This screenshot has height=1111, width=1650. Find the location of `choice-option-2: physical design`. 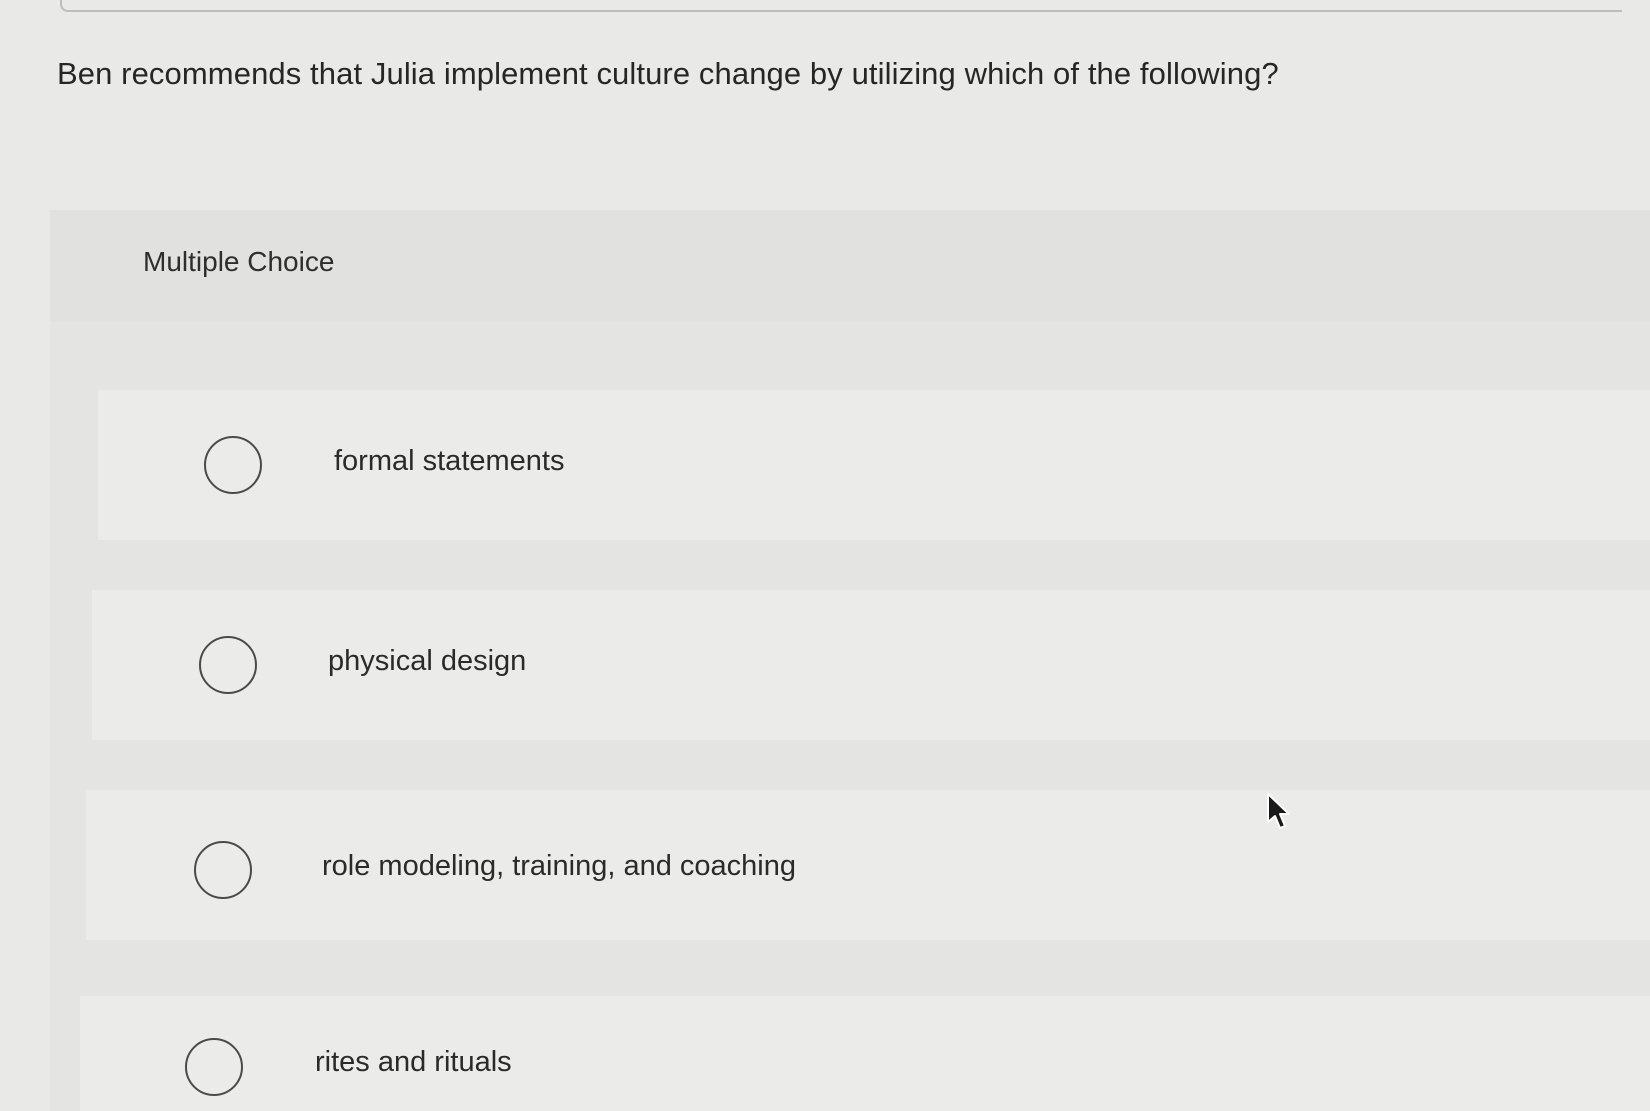

choice-option-2: physical design is located at coordinates (871, 665).